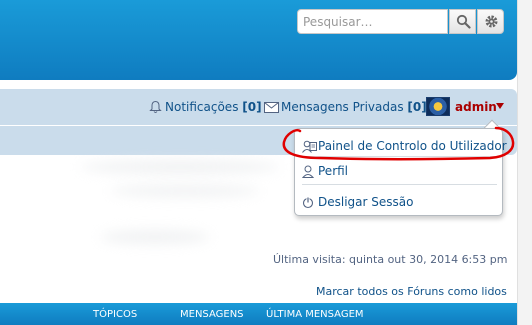 This screenshot has height=325, width=532. I want to click on gear-icon, so click(491, 21).